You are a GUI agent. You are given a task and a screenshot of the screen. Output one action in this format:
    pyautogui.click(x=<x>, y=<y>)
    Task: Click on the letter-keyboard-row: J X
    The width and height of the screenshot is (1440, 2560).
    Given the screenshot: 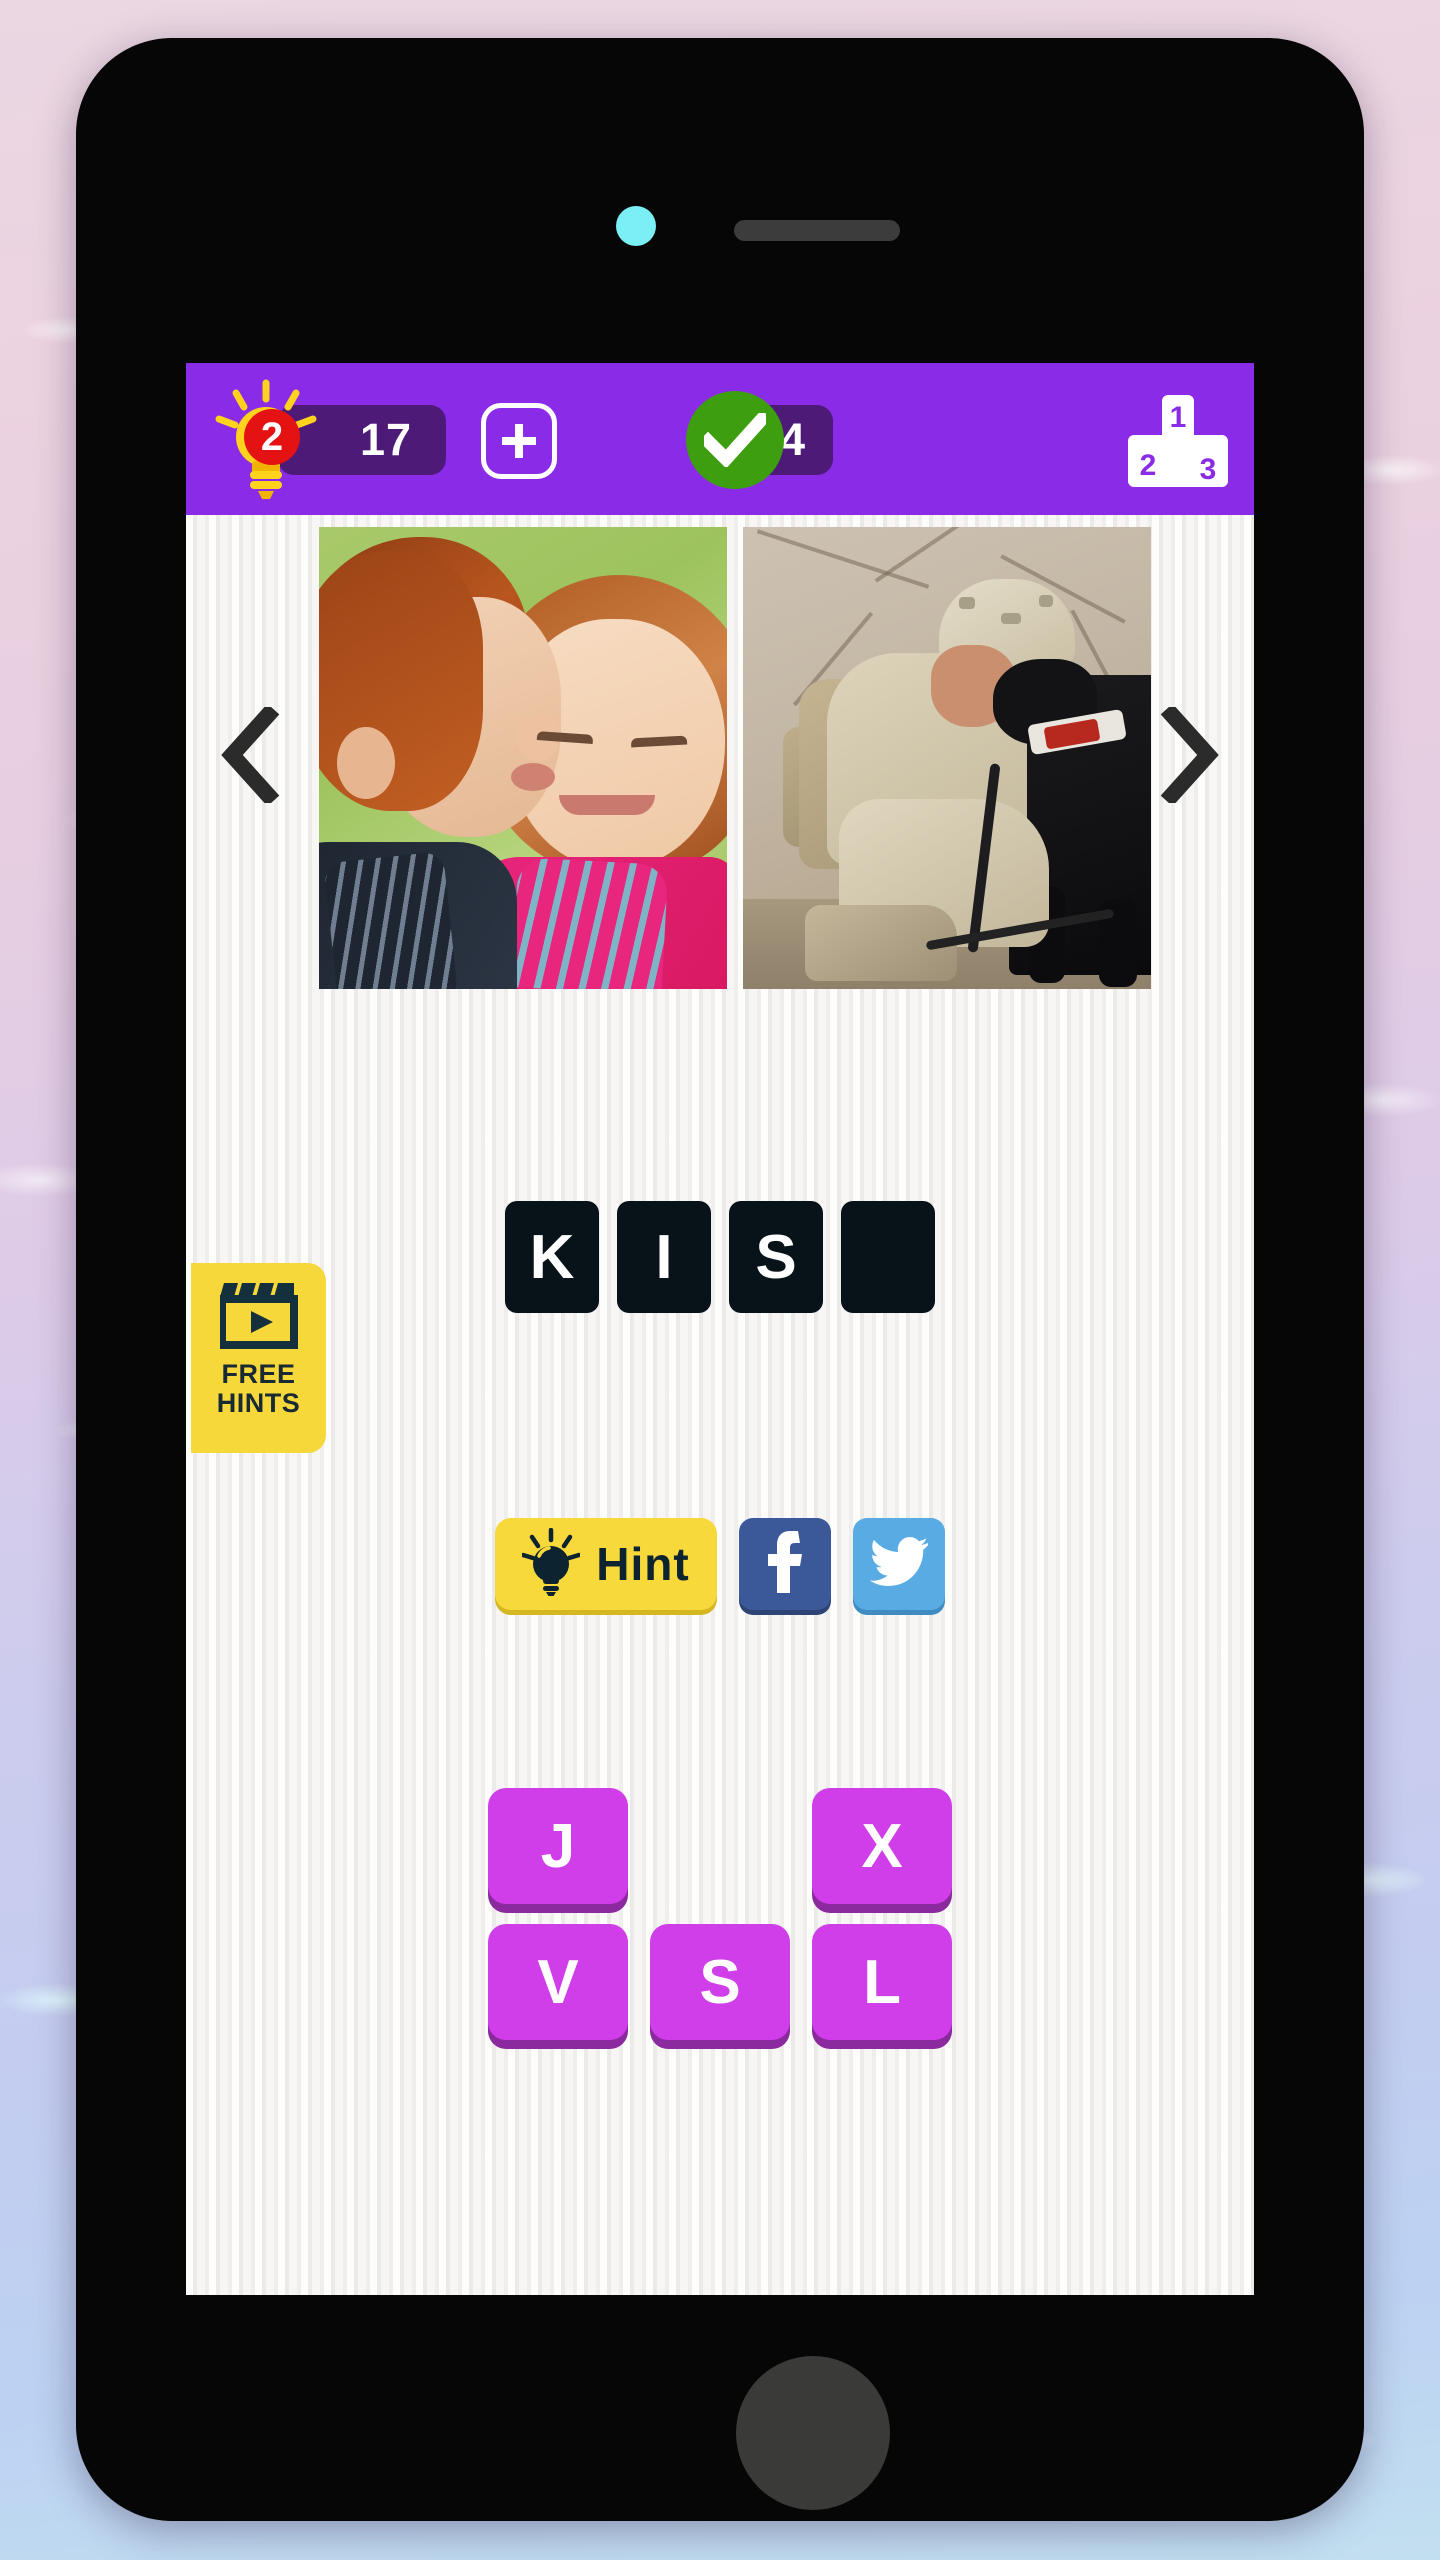 What is the action you would take?
    pyautogui.click(x=720, y=1846)
    